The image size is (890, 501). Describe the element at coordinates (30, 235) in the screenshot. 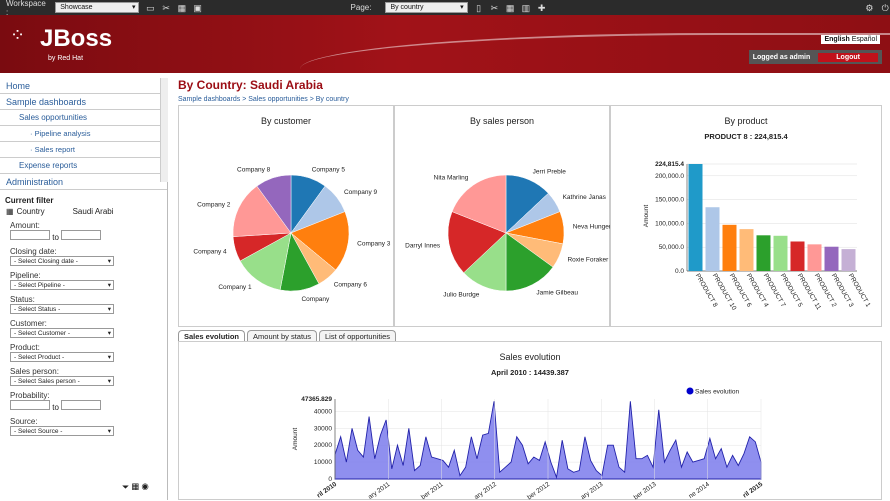

I see `amount-from-input` at that location.